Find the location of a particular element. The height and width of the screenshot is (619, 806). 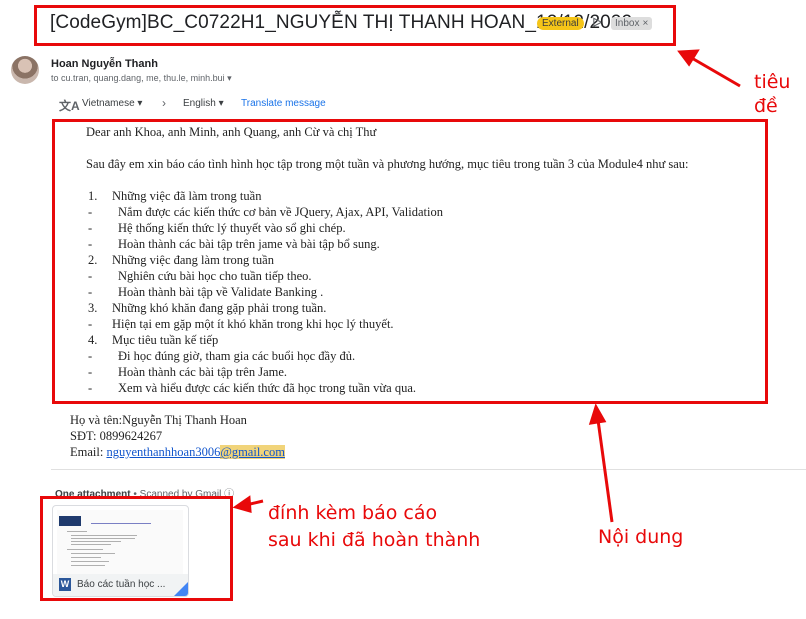

title-annotation-line1: tiêu is located at coordinates (772, 82).